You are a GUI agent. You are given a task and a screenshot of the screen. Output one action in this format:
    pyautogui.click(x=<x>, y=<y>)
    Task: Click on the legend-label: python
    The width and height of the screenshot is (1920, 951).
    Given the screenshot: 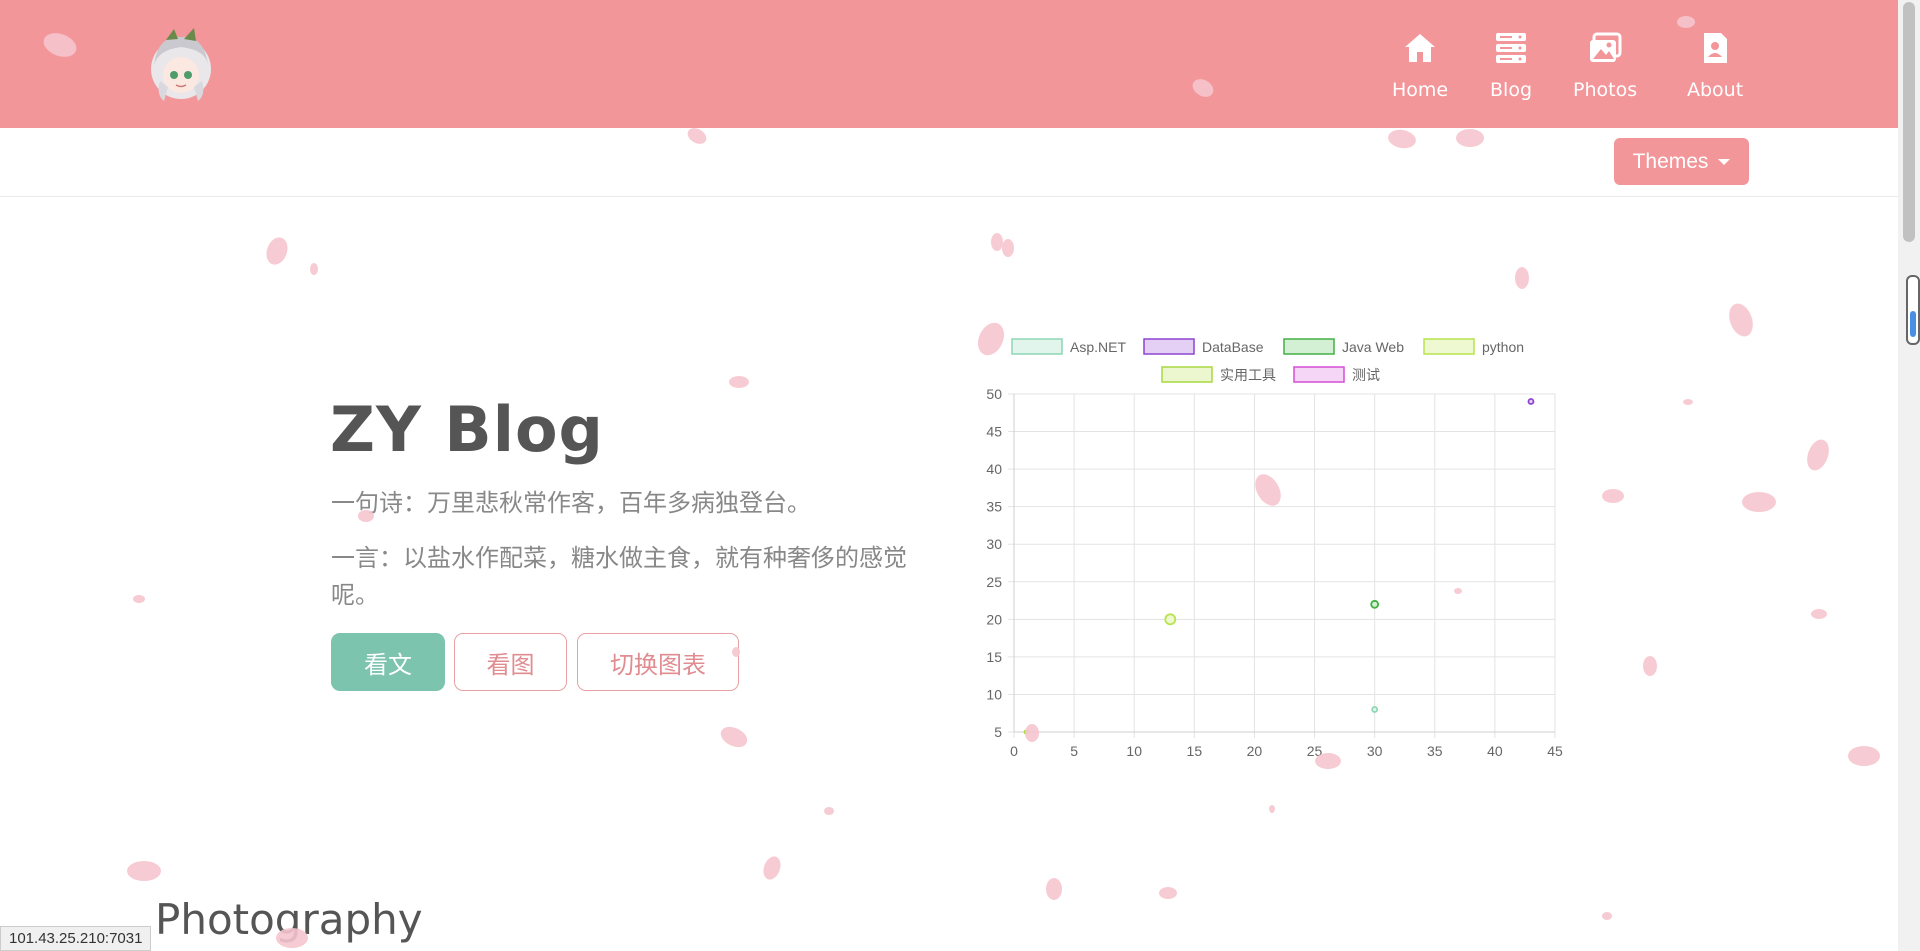 What is the action you would take?
    pyautogui.click(x=1503, y=347)
    